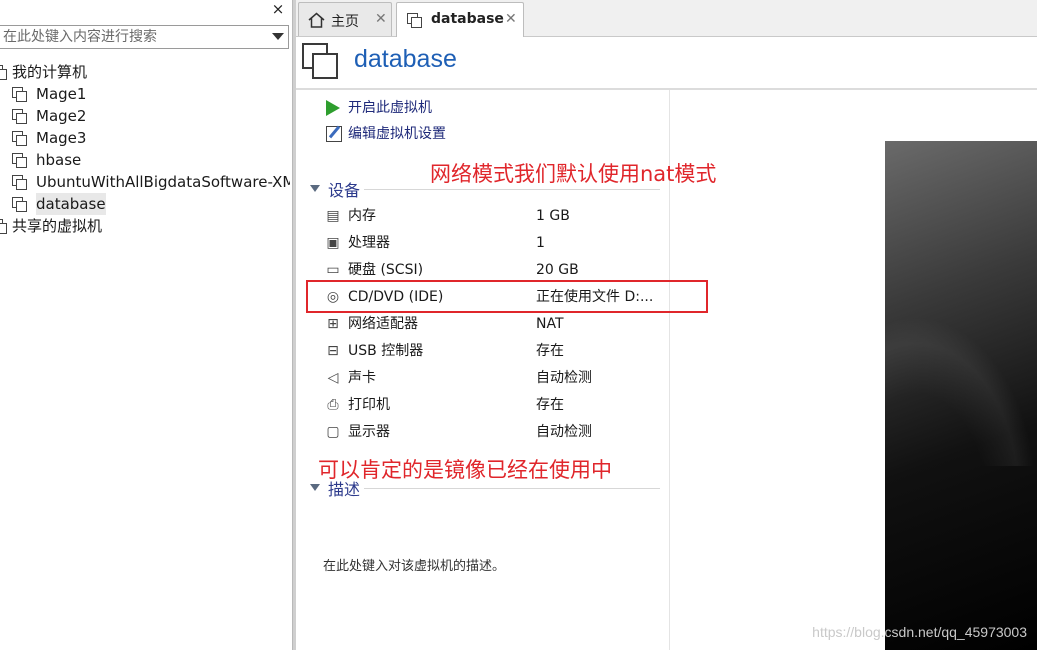 The width and height of the screenshot is (1037, 650). Describe the element at coordinates (494, 378) in the screenshot. I see `device-row-sound-card: ◁ 声卡 自动检测` at that location.